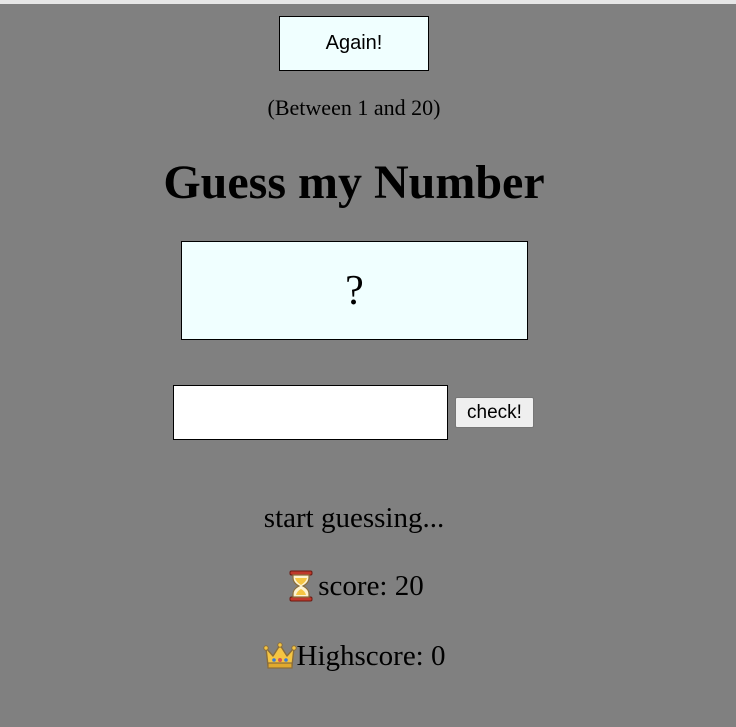 The height and width of the screenshot is (727, 736). I want to click on secret-number-display: ?, so click(354, 290).